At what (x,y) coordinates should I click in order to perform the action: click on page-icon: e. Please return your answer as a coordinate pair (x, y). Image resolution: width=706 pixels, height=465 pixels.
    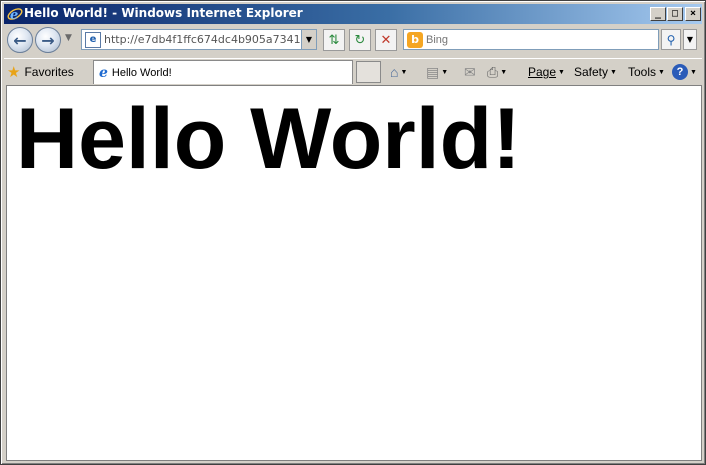
    Looking at the image, I should click on (93, 39).